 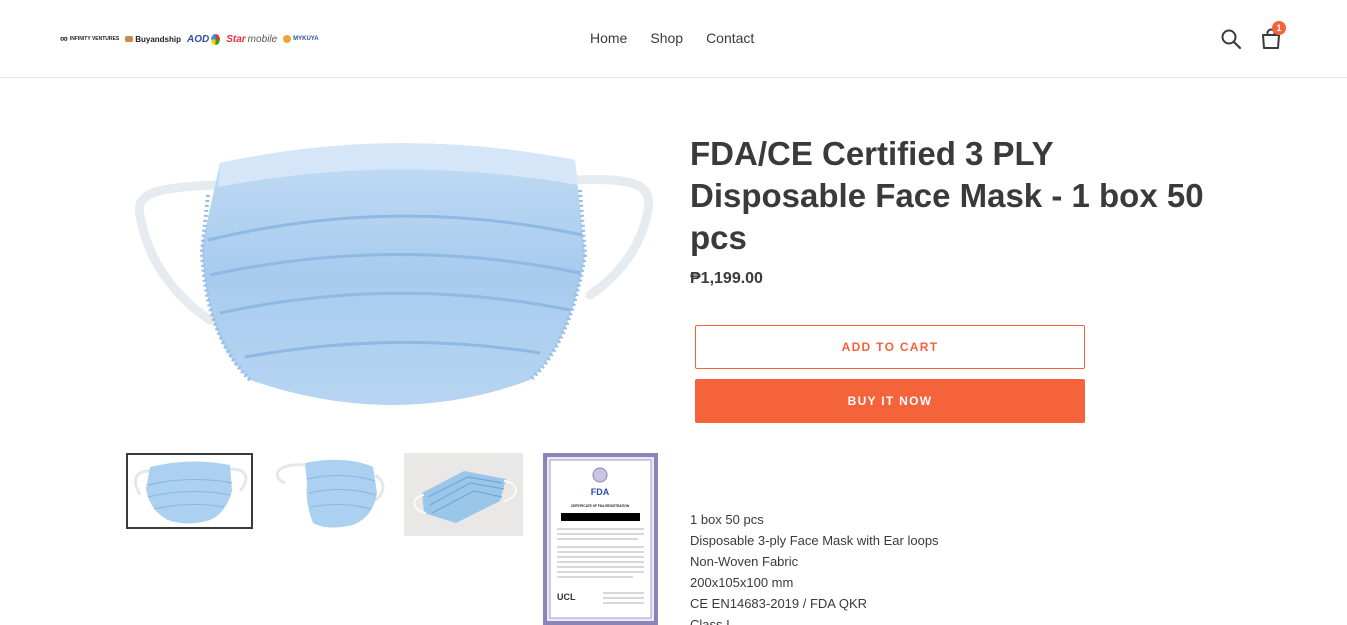 I want to click on certificate-heading: CERTIFICATE OF FDA REGISTRATION, so click(x=600, y=506).